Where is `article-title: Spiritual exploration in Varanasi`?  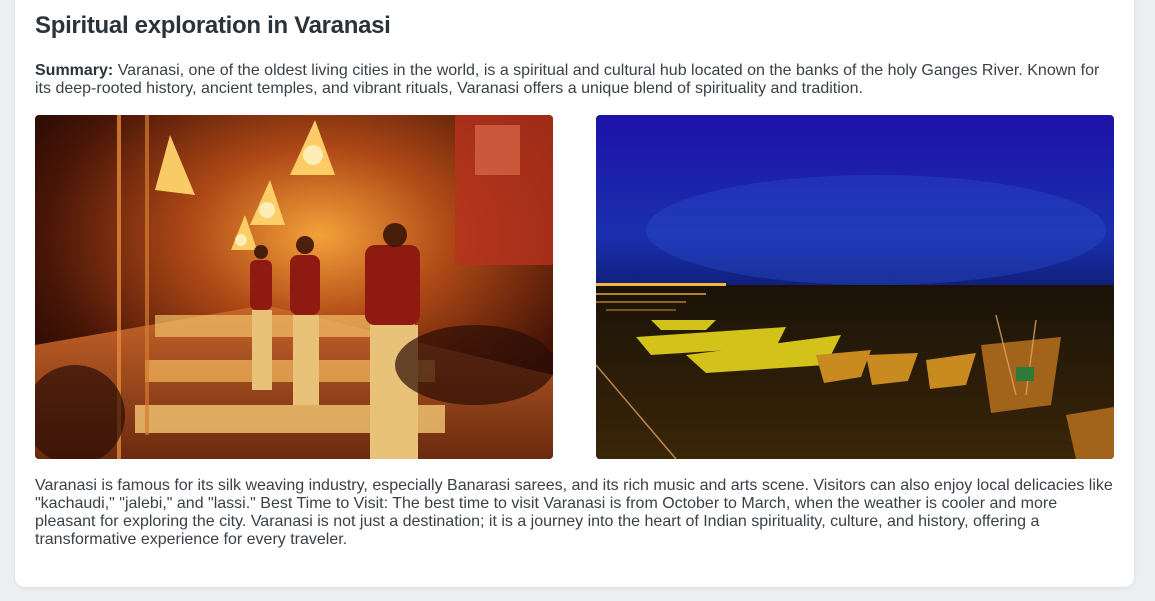 article-title: Spiritual exploration in Varanasi is located at coordinates (213, 25).